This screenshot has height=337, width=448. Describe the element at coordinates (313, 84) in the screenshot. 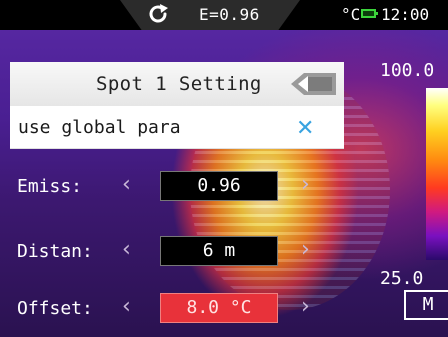

I see `back-arrow-icon` at that location.